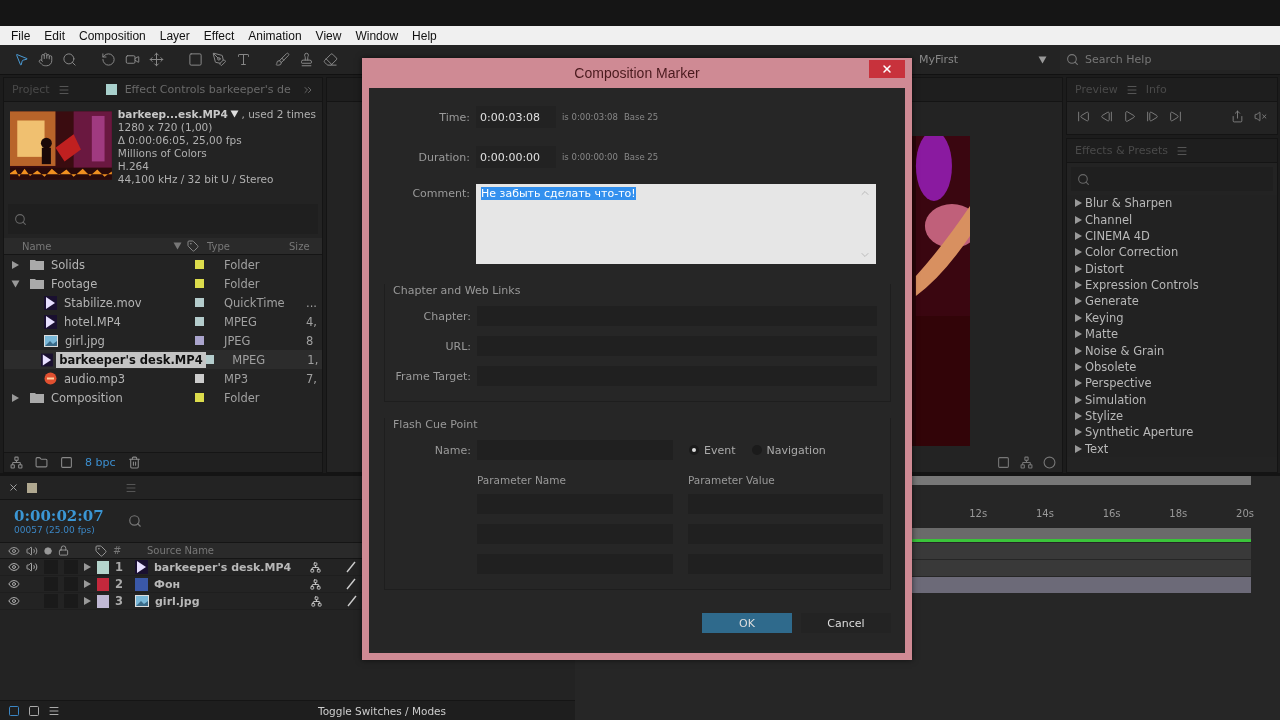  Describe the element at coordinates (1176, 350) in the screenshot. I see `effect-category: Noise & Grain` at that location.